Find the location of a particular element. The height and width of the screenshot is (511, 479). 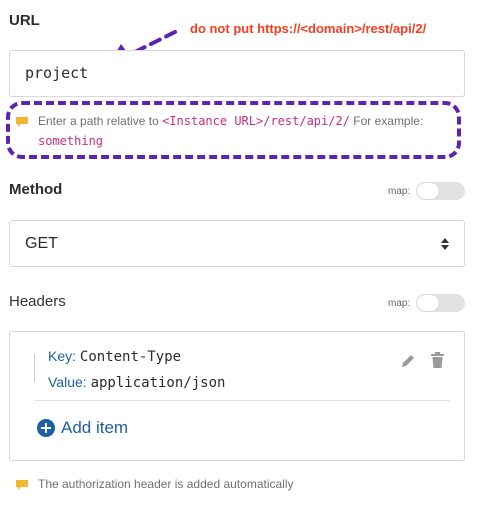

key-value: Content-Type is located at coordinates (130, 357).